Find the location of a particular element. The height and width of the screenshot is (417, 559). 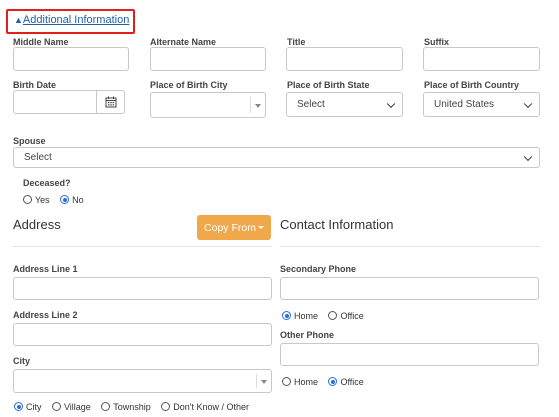

deceased-radio-group: Yes No is located at coordinates (56, 200).